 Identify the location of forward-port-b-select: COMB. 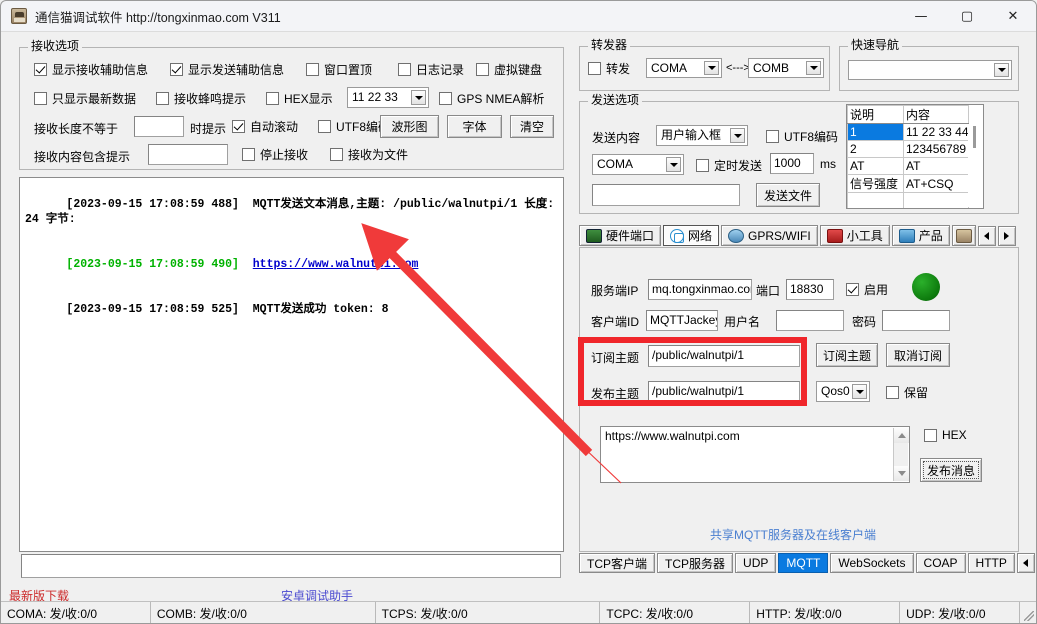
(786, 68).